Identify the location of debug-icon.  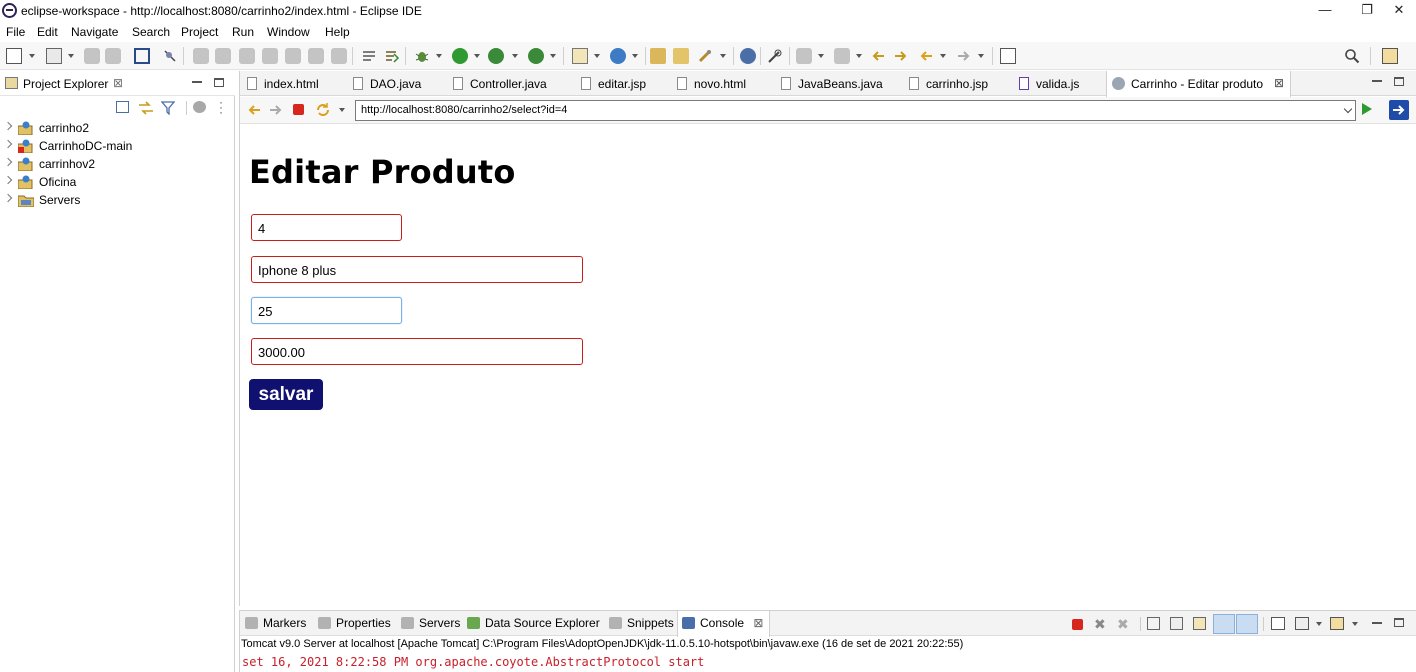
(422, 56).